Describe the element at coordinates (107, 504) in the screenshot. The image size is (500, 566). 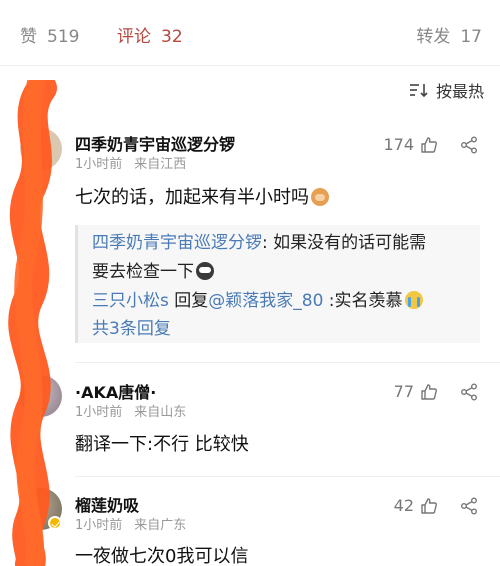
I see `comment-username: 榴莲奶吸` at that location.